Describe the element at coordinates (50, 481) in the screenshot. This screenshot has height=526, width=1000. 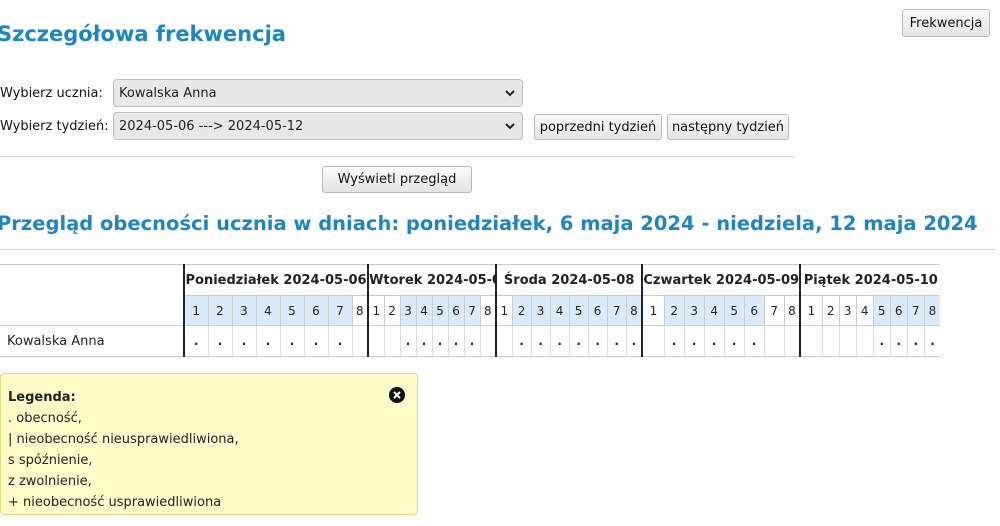
I see `legend-item: z zwolnienie,` at that location.